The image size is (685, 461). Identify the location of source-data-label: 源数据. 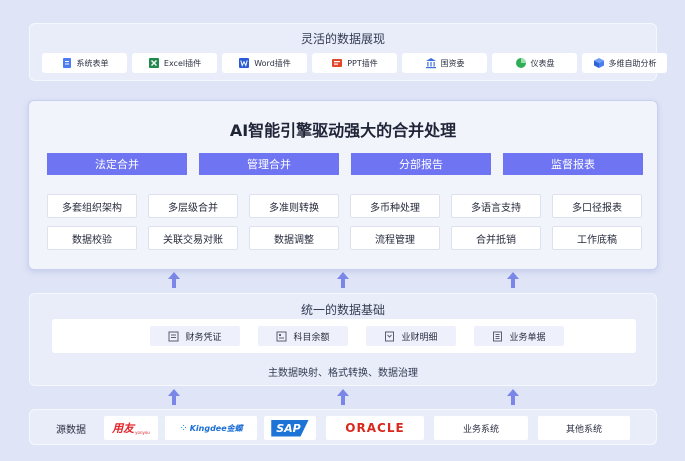
(71, 430).